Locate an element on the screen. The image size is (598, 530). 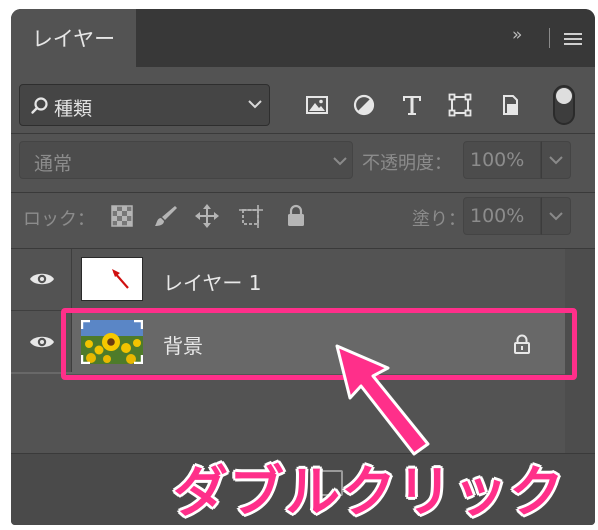
panel-menu-icon is located at coordinates (573, 39).